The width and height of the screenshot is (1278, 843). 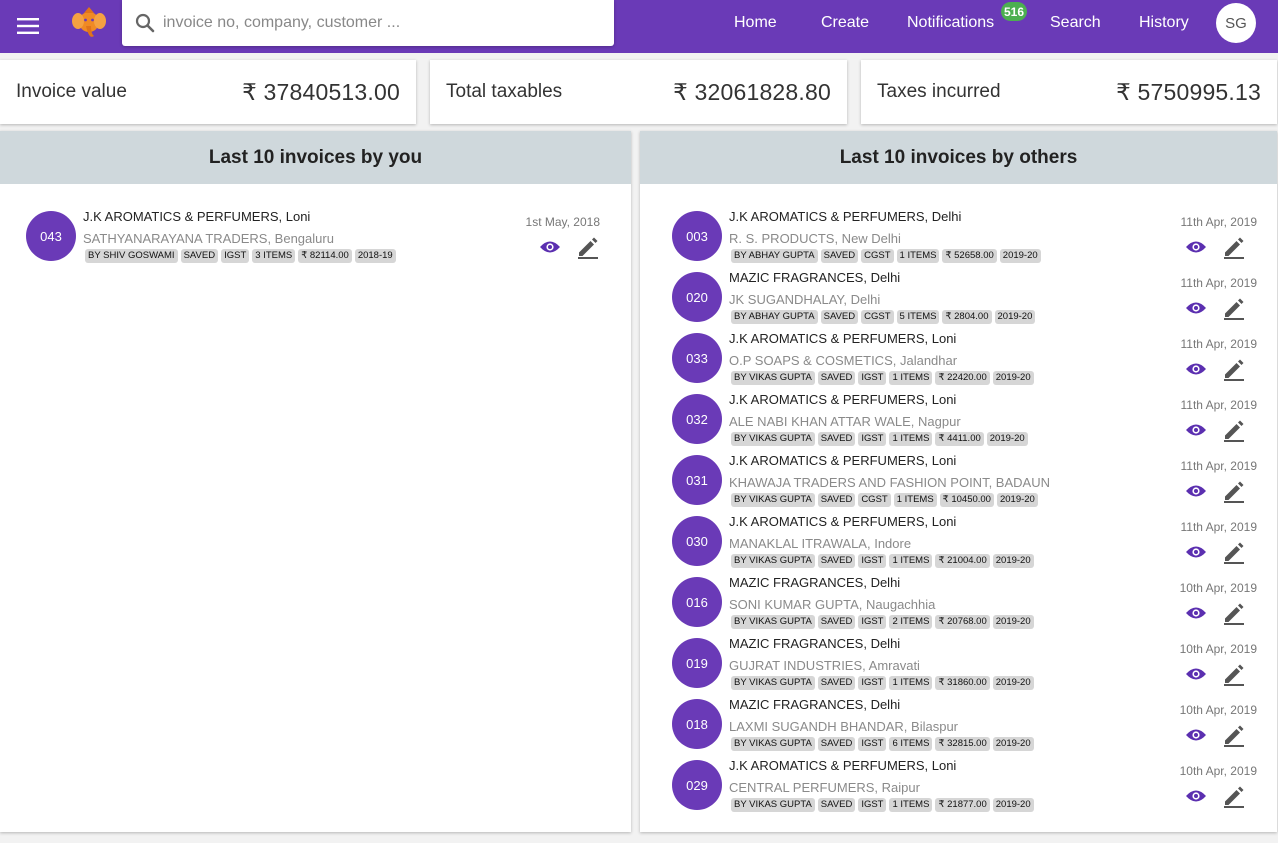 I want to click on nav-create: Create, so click(x=845, y=23).